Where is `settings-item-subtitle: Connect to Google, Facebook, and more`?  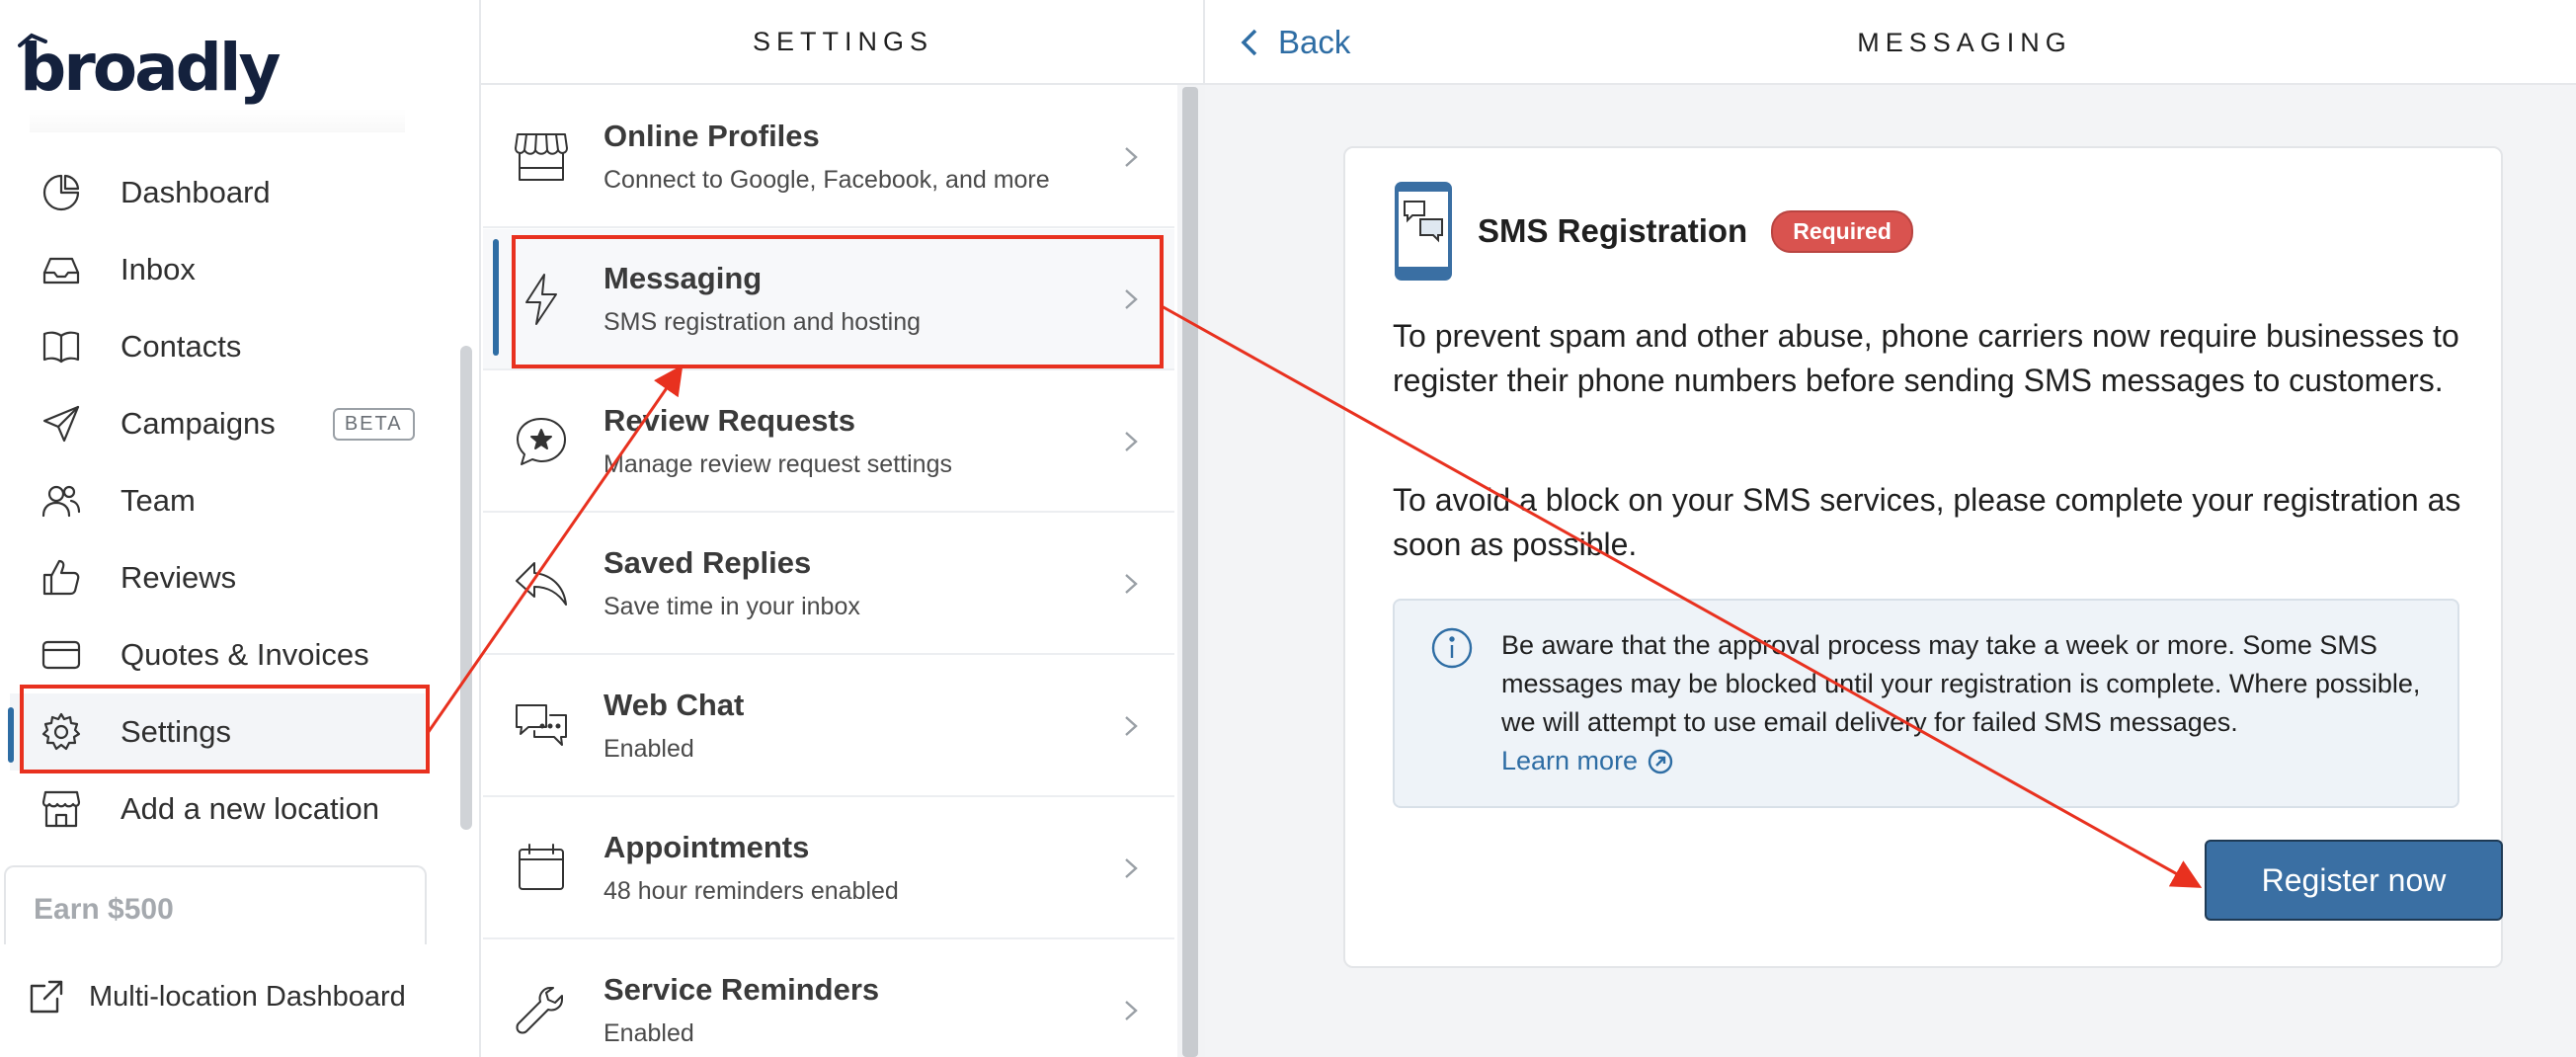 settings-item-subtitle: Connect to Google, Facebook, and more is located at coordinates (827, 180).